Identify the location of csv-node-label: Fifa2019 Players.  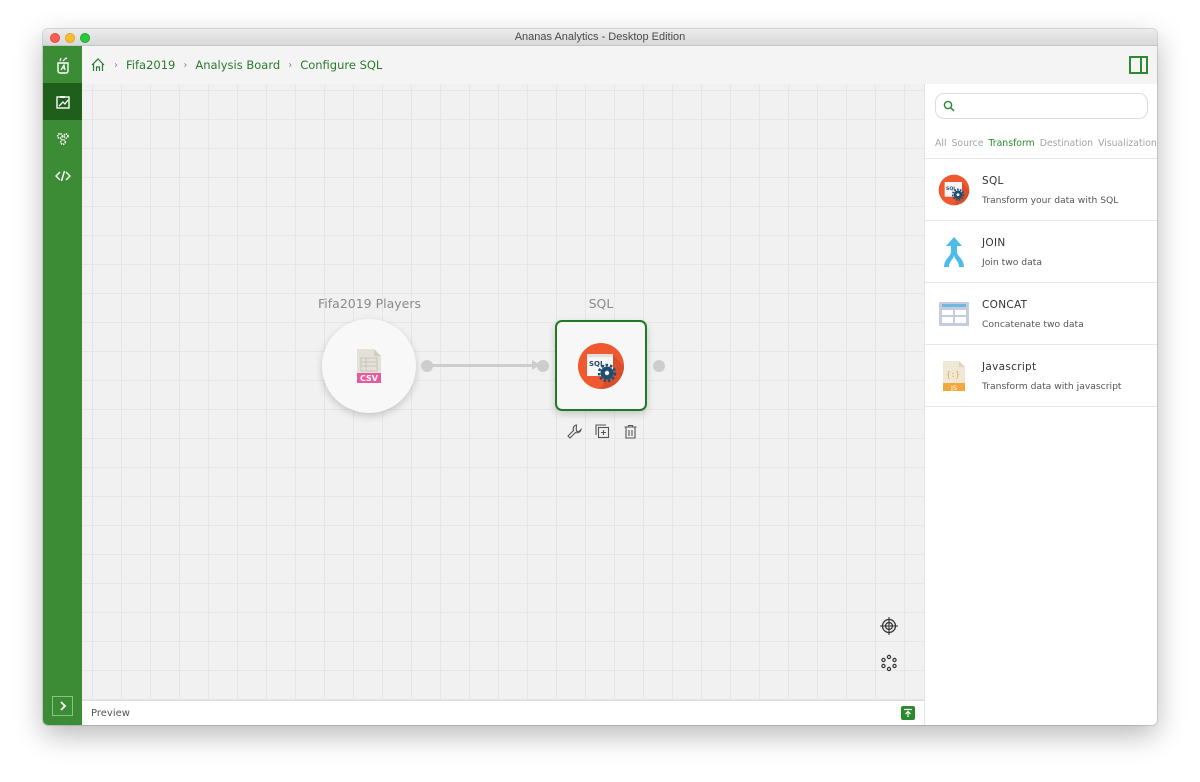
(370, 303).